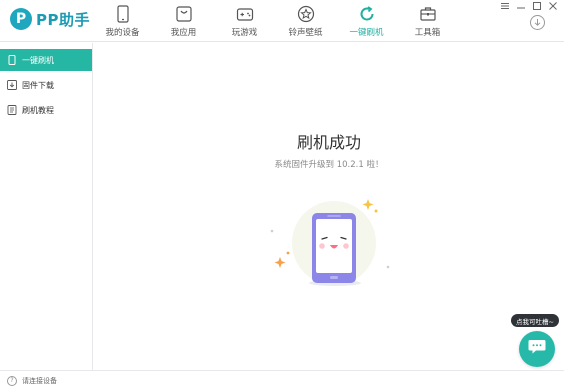 The image size is (564, 390). I want to click on nav-label: 玩游戏, so click(244, 33).